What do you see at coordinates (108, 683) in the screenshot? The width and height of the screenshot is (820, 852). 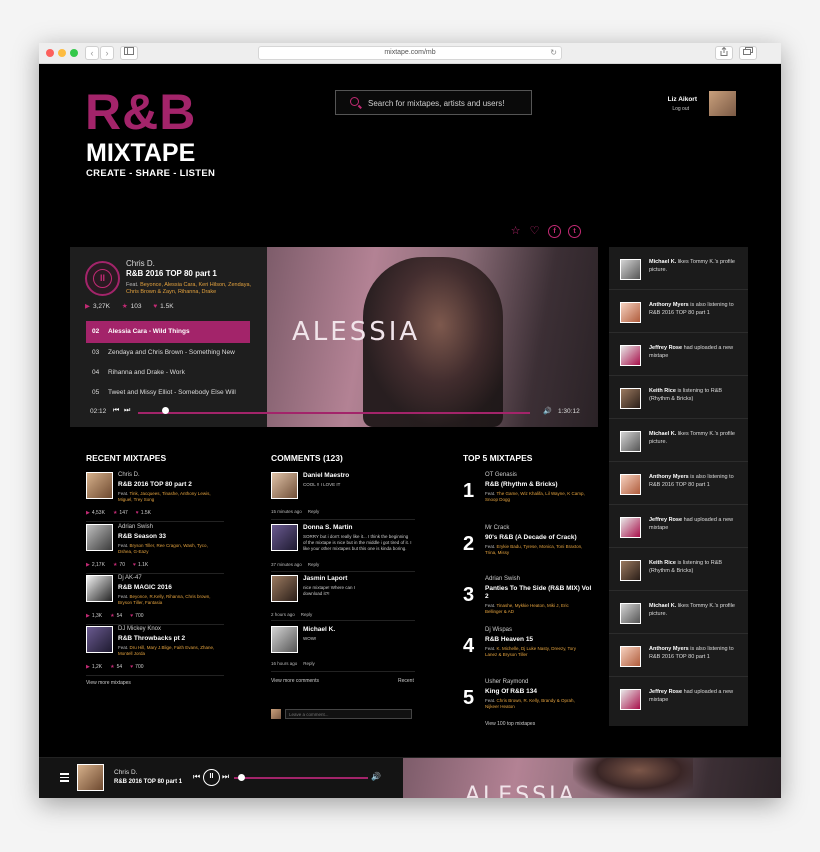 I see `view-more-mixtapes-link: View more mixtapes` at bounding box center [108, 683].